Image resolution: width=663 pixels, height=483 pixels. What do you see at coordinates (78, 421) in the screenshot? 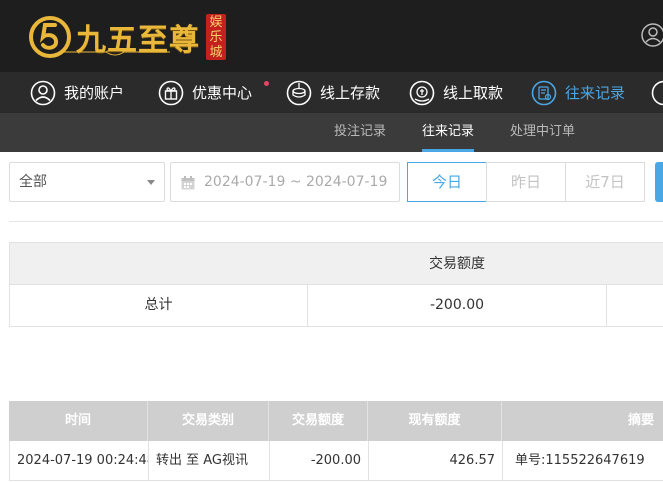
I see `col-time-header: 时间` at bounding box center [78, 421].